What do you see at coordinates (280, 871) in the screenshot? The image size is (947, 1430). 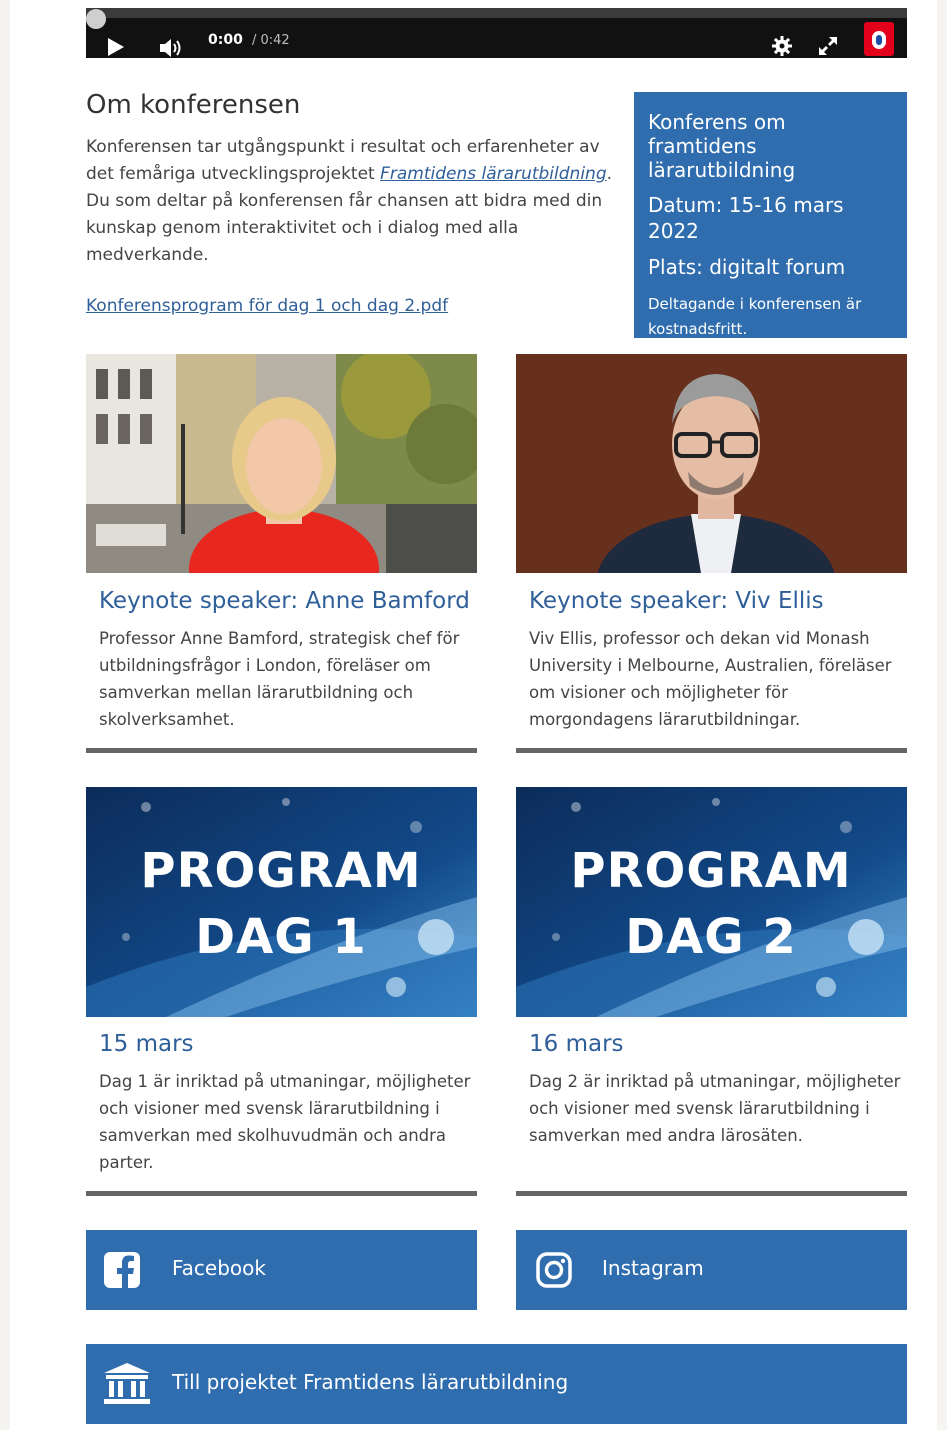 I see `program-banner-day1-line1: PROGRAM` at bounding box center [280, 871].